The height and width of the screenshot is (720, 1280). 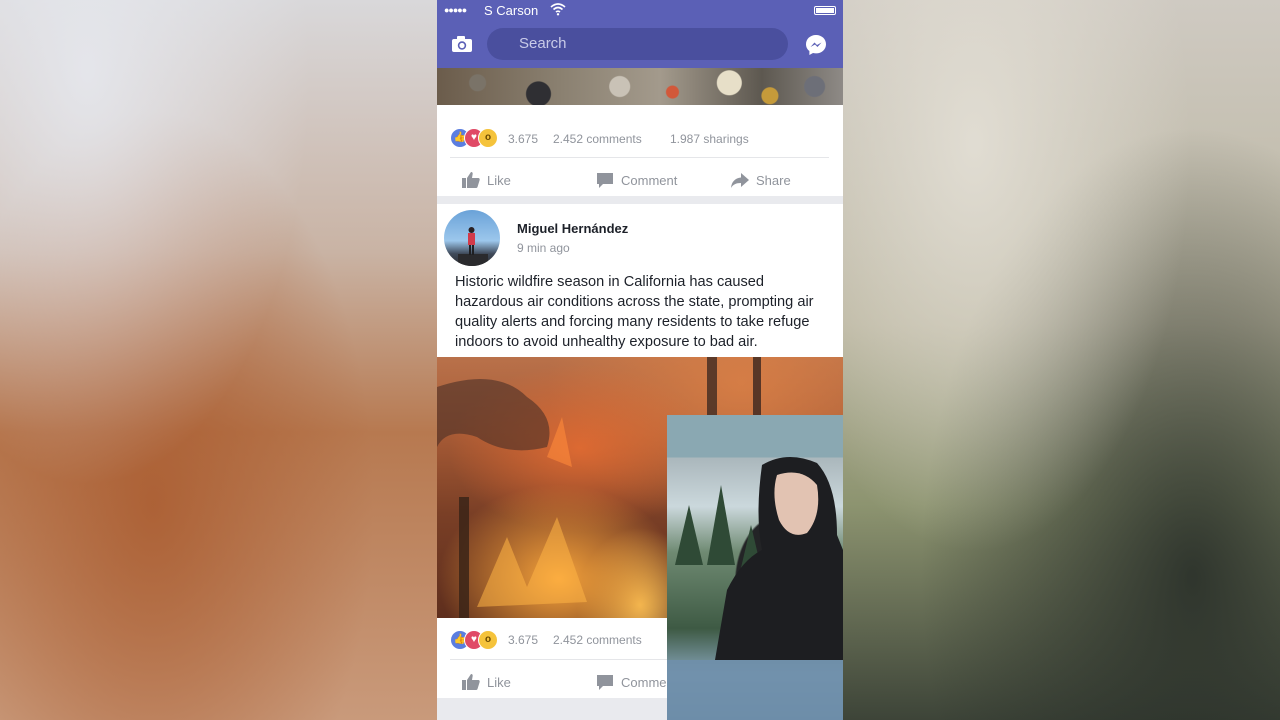 What do you see at coordinates (825, 10) in the screenshot?
I see `battery-icon` at bounding box center [825, 10].